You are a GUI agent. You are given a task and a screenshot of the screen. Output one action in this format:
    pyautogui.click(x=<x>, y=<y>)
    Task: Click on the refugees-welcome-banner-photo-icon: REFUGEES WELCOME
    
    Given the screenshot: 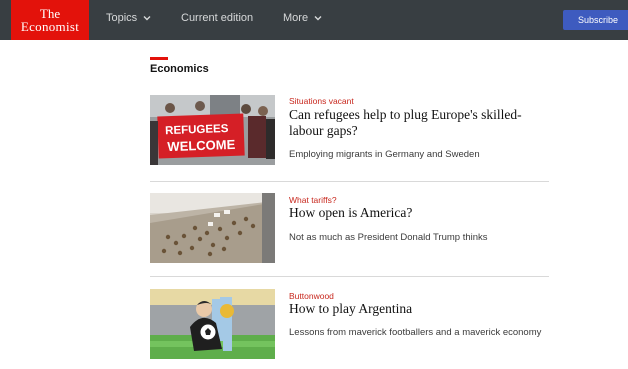 What is the action you would take?
    pyautogui.click(x=212, y=130)
    